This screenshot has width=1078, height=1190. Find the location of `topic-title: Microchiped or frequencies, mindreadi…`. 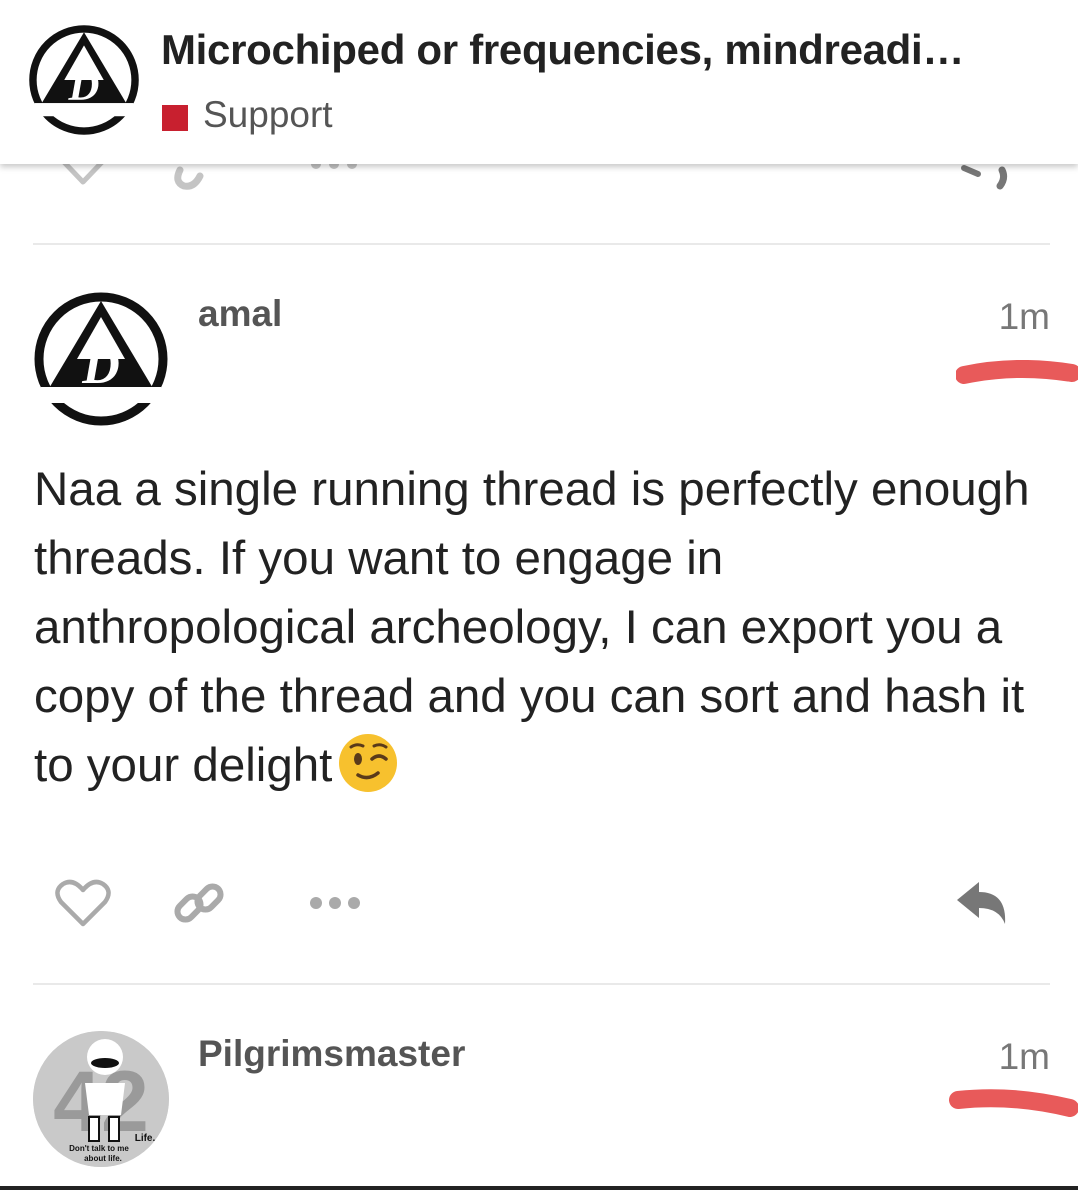

topic-title: Microchiped or frequencies, mindreadi… is located at coordinates (611, 50).